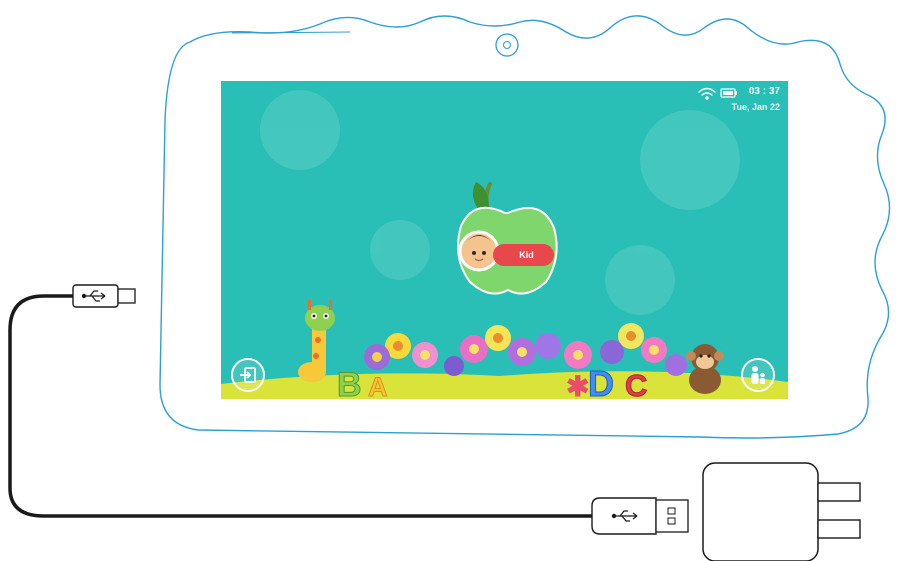 This screenshot has height=561, width=906. I want to click on clock-time: 03 : 37, so click(764, 91).